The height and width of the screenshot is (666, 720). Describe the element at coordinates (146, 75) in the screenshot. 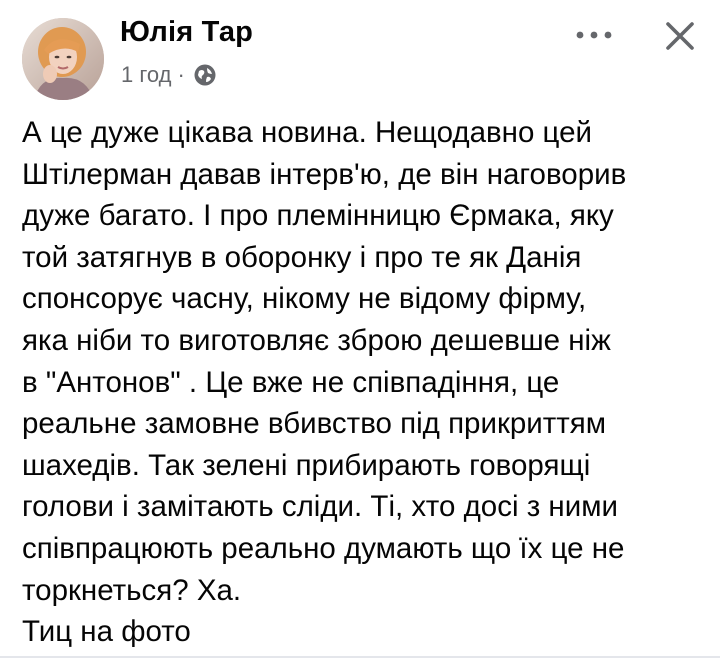

I see `post-time: 1 год` at that location.